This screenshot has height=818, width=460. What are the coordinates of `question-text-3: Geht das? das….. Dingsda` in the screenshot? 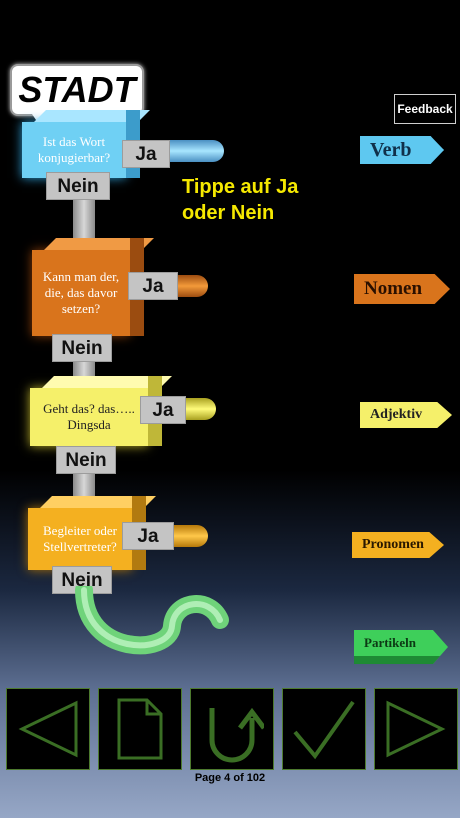 It's located at (89, 416).